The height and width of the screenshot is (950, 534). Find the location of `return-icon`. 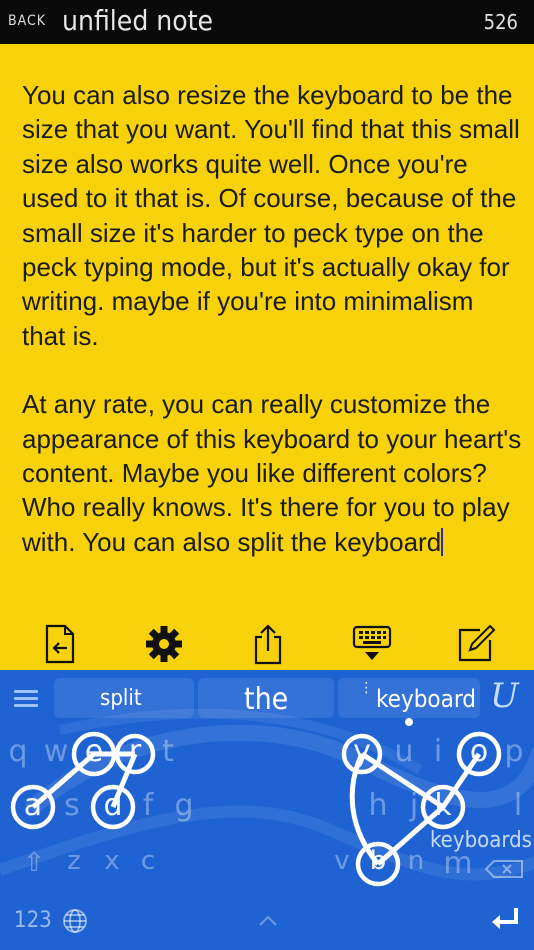

return-icon is located at coordinates (505, 921).